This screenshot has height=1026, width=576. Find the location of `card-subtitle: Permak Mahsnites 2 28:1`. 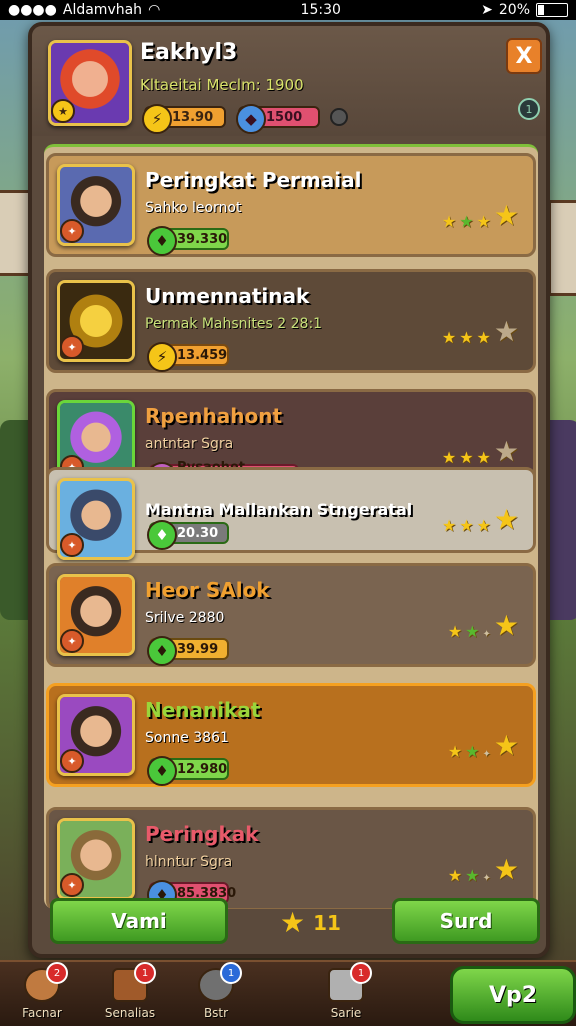

card-subtitle: Permak Mahsnites 2 28:1 is located at coordinates (234, 324).